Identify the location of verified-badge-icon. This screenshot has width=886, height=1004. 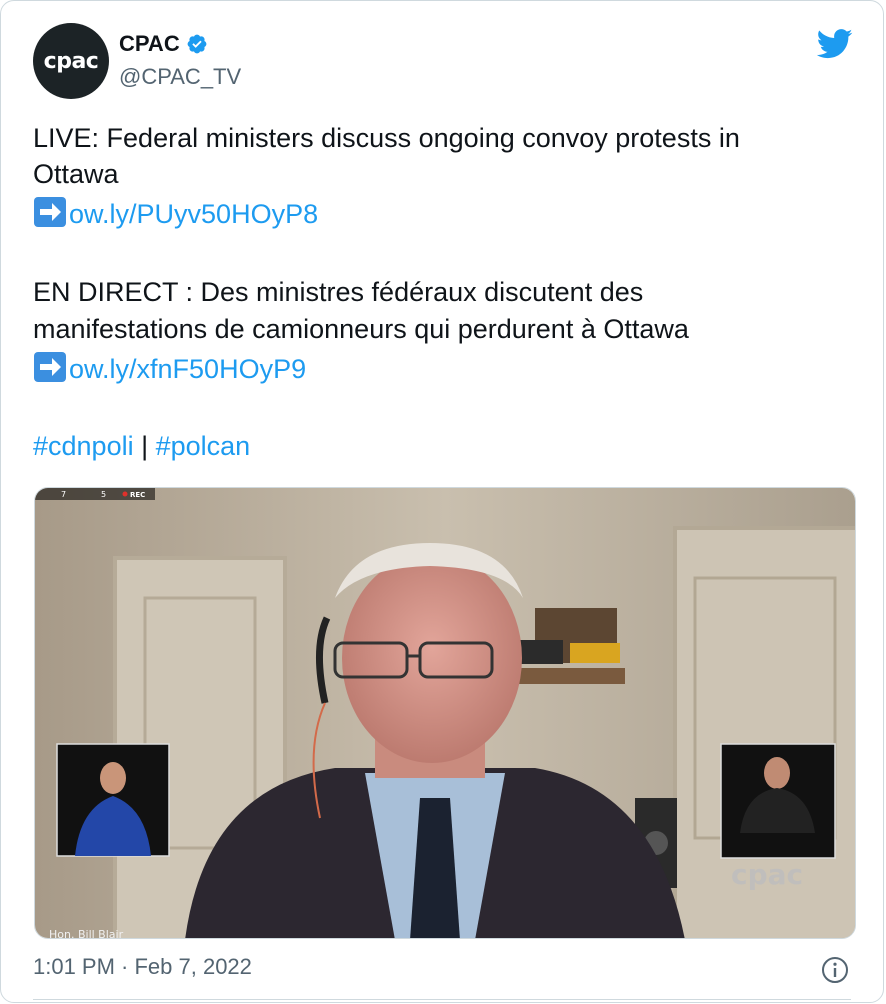
(197, 44).